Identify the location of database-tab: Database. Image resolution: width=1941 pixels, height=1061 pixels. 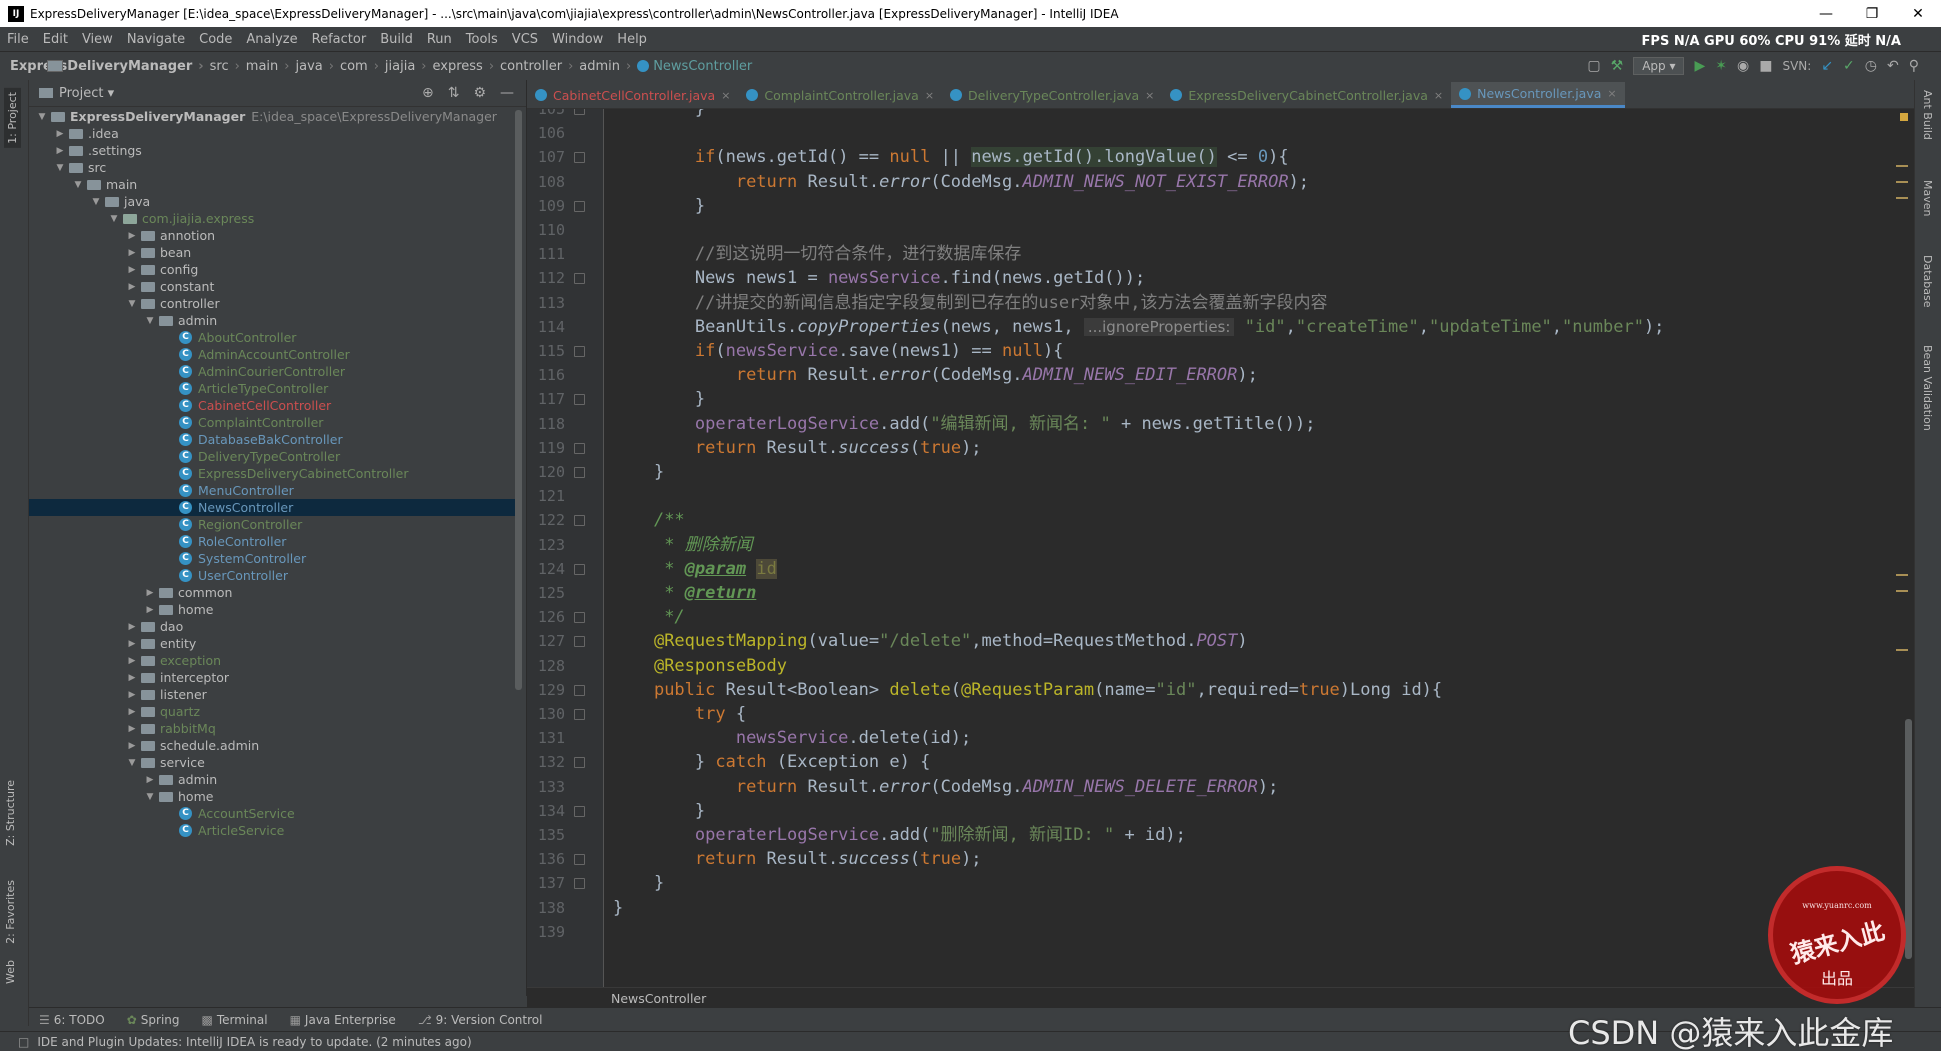
(1927, 281).